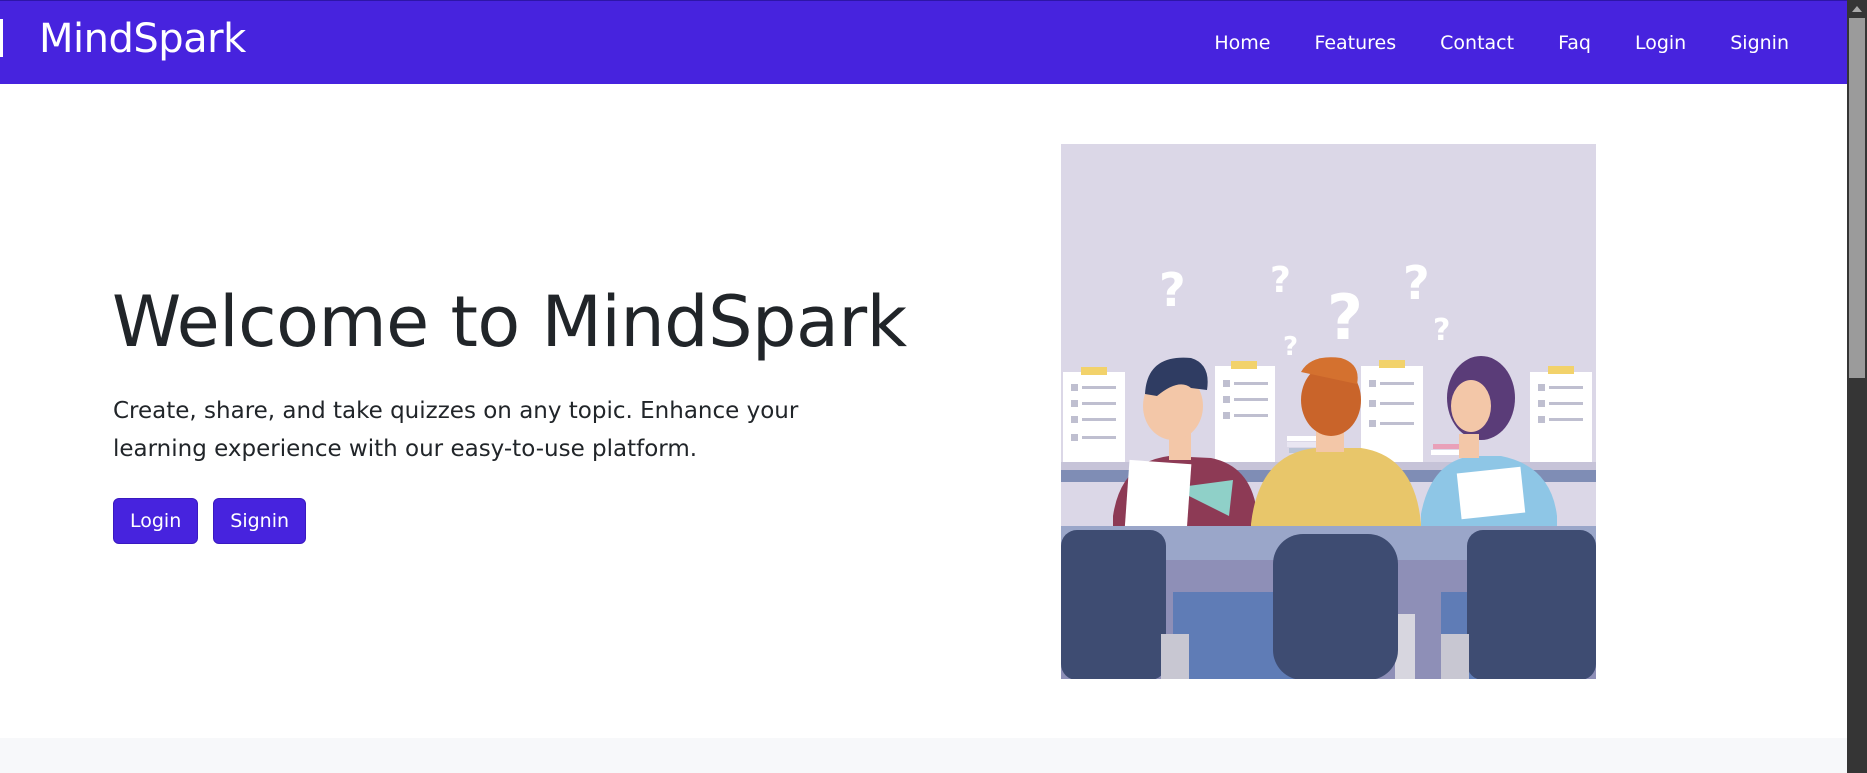 This screenshot has width=1867, height=773. Describe the element at coordinates (923, 755) in the screenshot. I see `next-section-band` at that location.